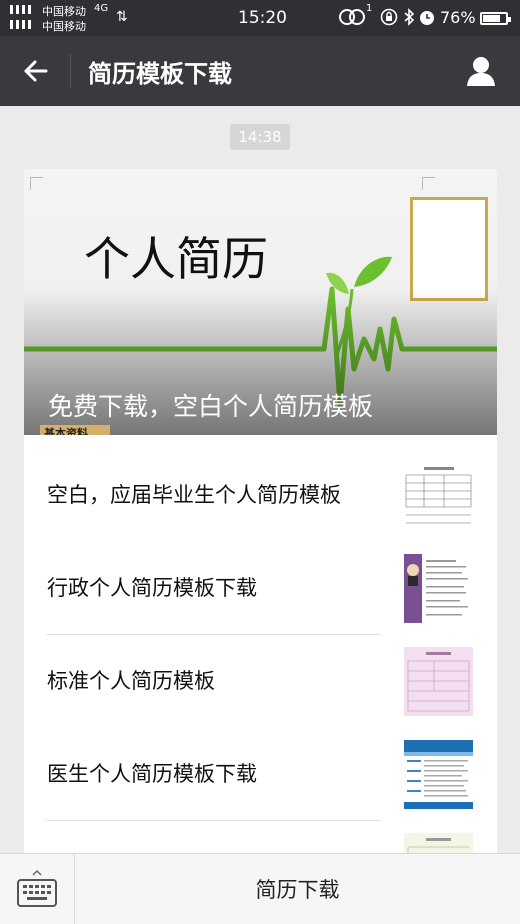 The height and width of the screenshot is (924, 520). What do you see at coordinates (152, 588) in the screenshot?
I see `article-title: 行政个人简历模板下载` at bounding box center [152, 588].